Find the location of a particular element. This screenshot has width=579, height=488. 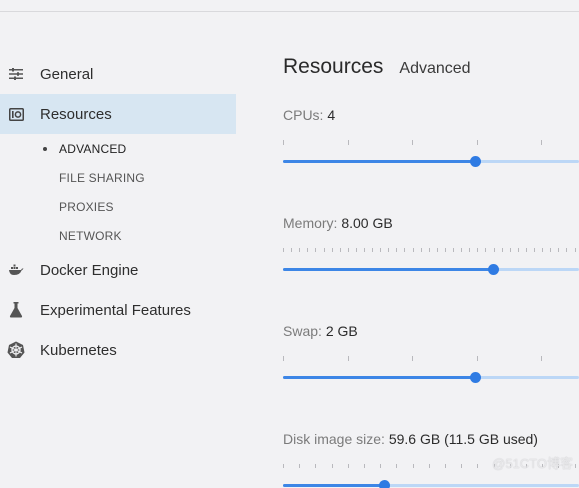

active-bullet-icon is located at coordinates (45, 148).